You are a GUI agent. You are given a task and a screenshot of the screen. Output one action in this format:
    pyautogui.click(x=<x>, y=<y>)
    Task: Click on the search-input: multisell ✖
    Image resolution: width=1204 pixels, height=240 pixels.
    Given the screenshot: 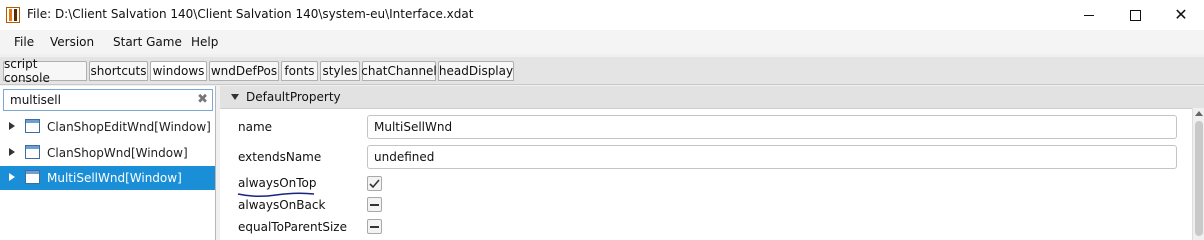 What is the action you would take?
    pyautogui.click(x=108, y=100)
    